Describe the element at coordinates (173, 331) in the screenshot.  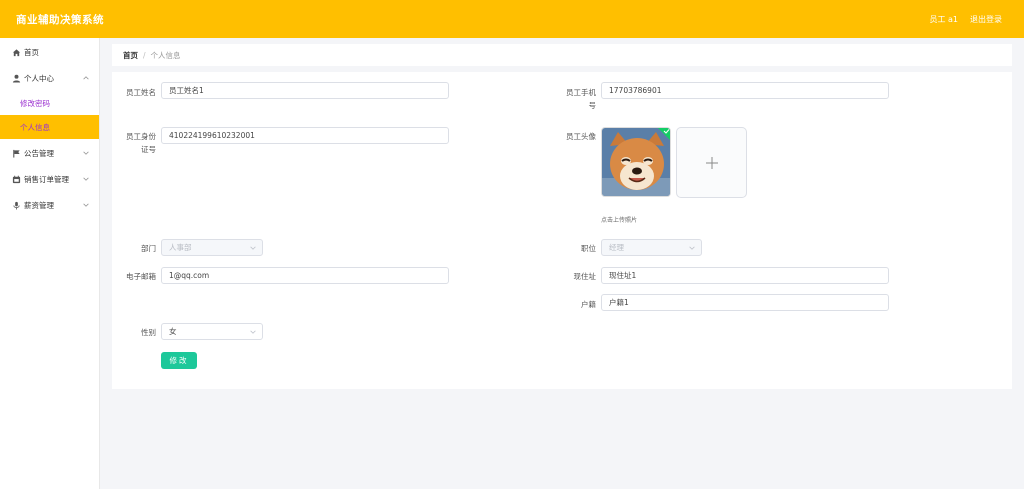
I see `gender-value: 女` at that location.